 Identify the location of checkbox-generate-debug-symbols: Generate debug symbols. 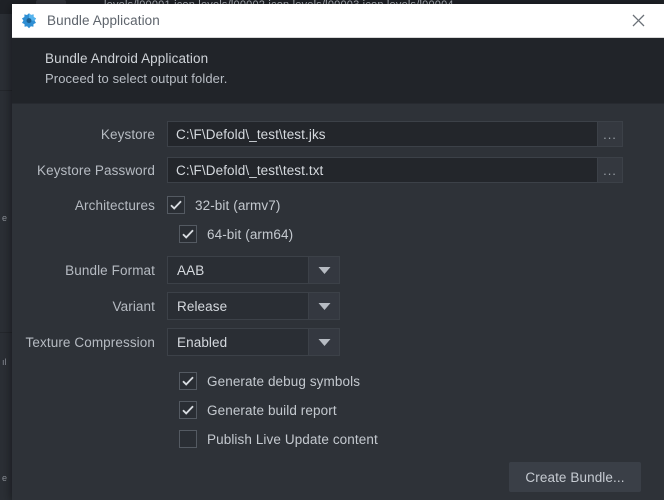
(269, 381).